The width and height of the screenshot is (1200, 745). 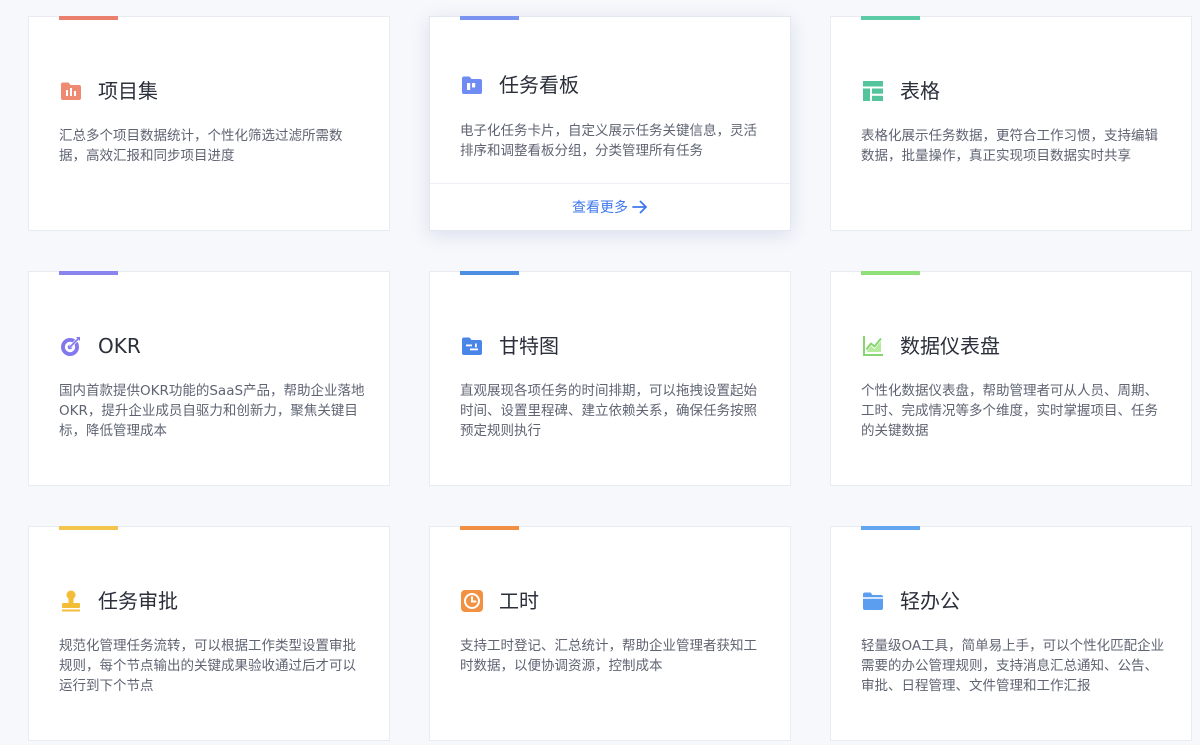 What do you see at coordinates (610, 633) in the screenshot?
I see `feature-card-work-hours: 工时 支持工时登记、汇总统计，帮助企业管理者获知工时数据，以便协调资源，控制成本` at bounding box center [610, 633].